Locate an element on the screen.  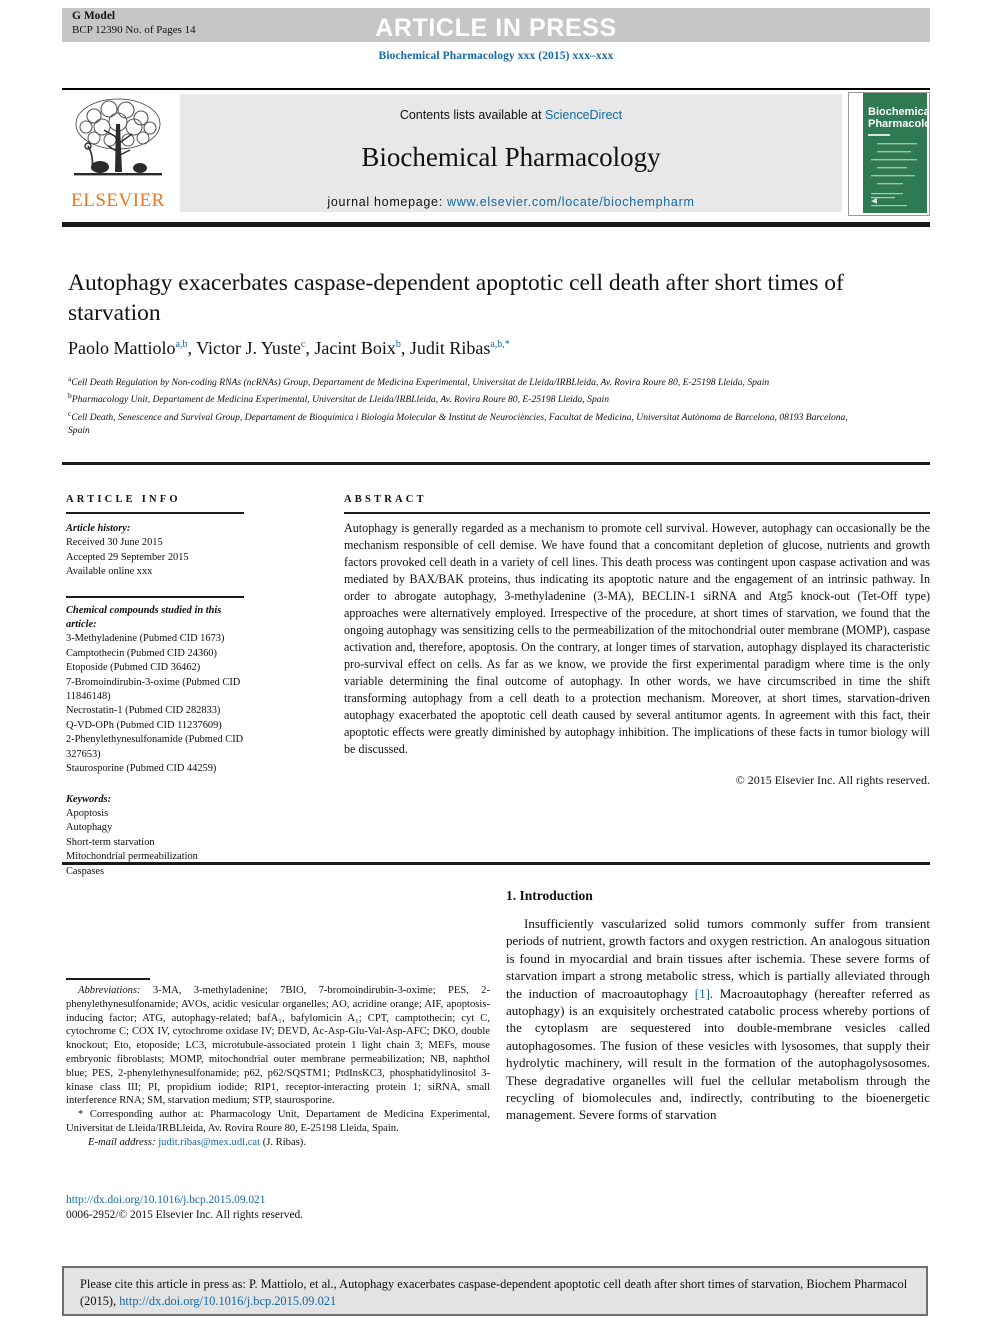
compound-item: Camptothecin (Pubmed CID 24360) is located at coordinates (141, 653).